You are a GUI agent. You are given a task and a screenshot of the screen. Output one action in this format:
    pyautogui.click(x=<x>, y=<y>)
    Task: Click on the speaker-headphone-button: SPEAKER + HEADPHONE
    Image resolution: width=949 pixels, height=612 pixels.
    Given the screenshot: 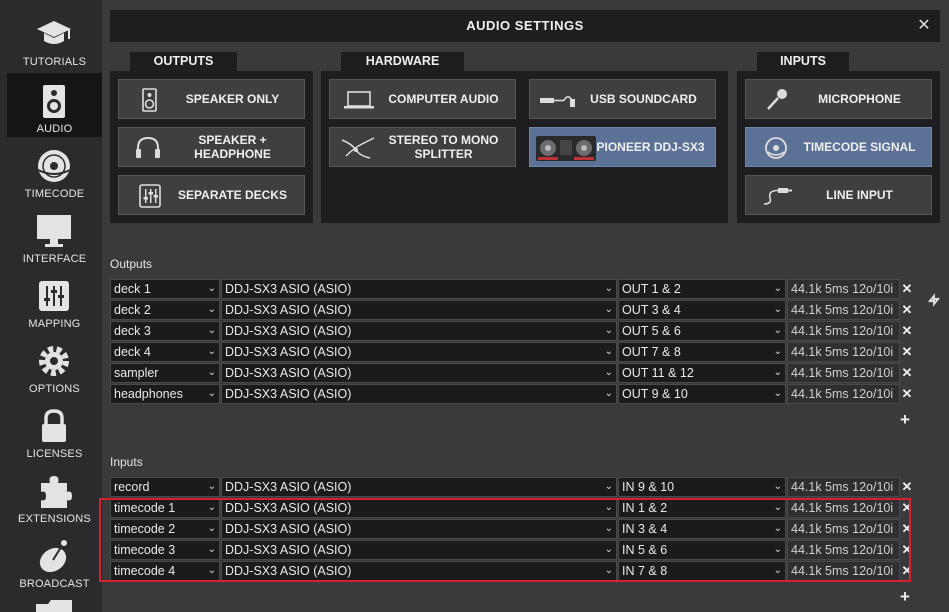 What is the action you would take?
    pyautogui.click(x=211, y=147)
    